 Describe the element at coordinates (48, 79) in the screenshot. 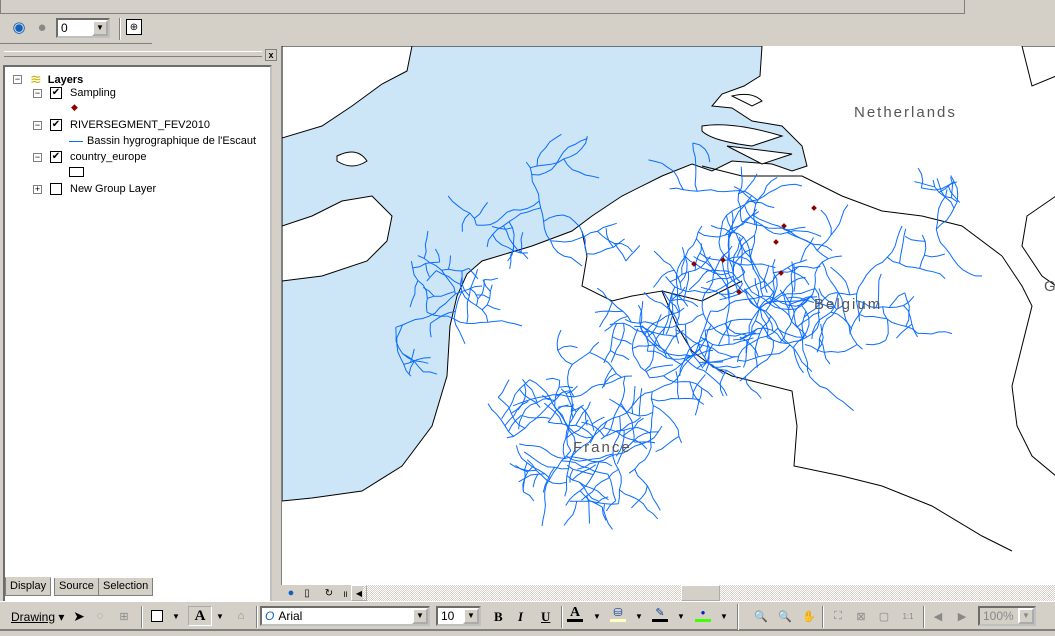

I see `layers-root: − ≋ Layers` at that location.